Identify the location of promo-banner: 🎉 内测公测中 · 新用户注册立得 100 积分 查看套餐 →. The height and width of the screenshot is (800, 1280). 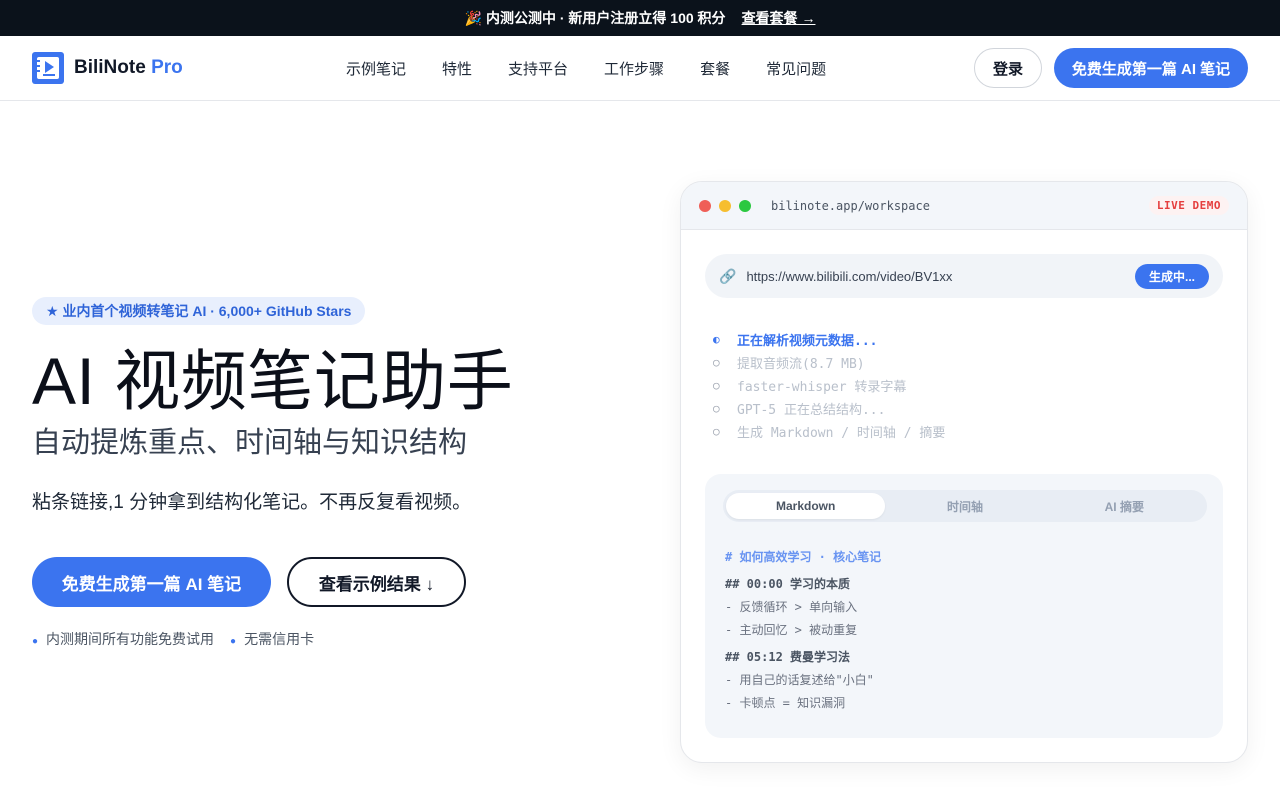
(640, 18).